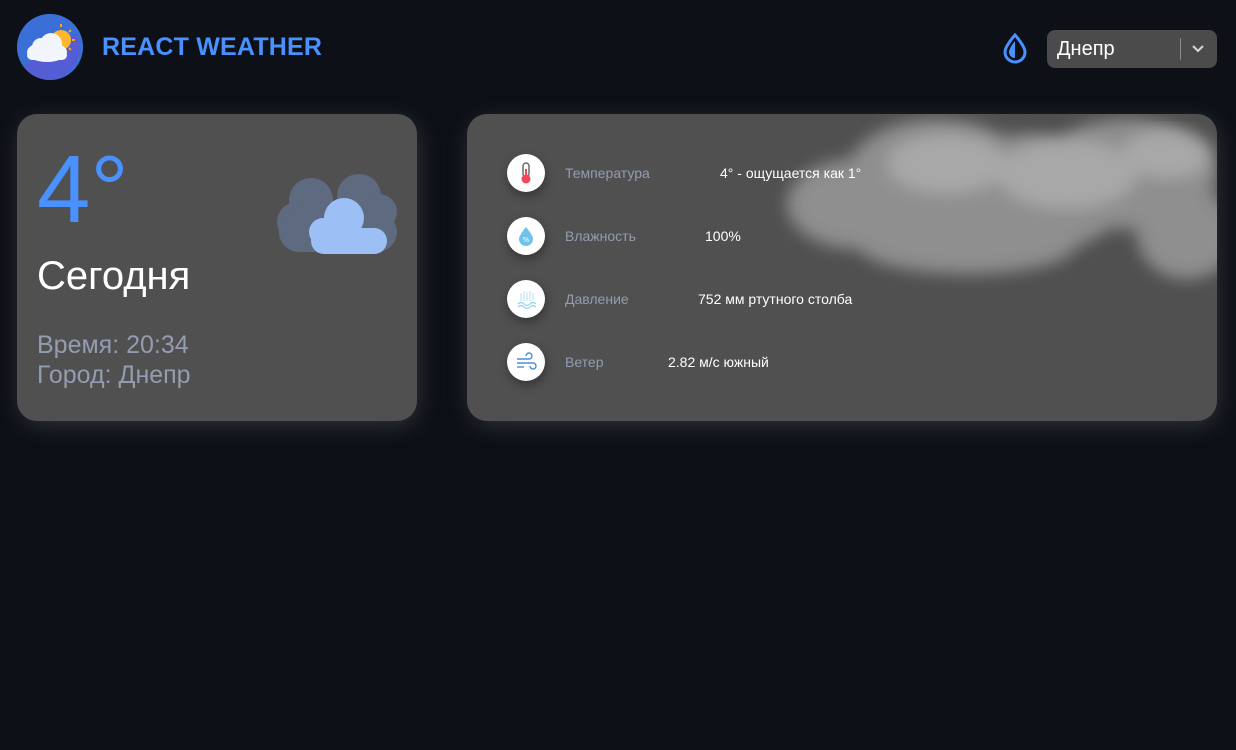 Image resolution: width=1236 pixels, height=750 pixels. What do you see at coordinates (791, 173) in the screenshot?
I see `detail-value: 4° - ощущается как 1°` at bounding box center [791, 173].